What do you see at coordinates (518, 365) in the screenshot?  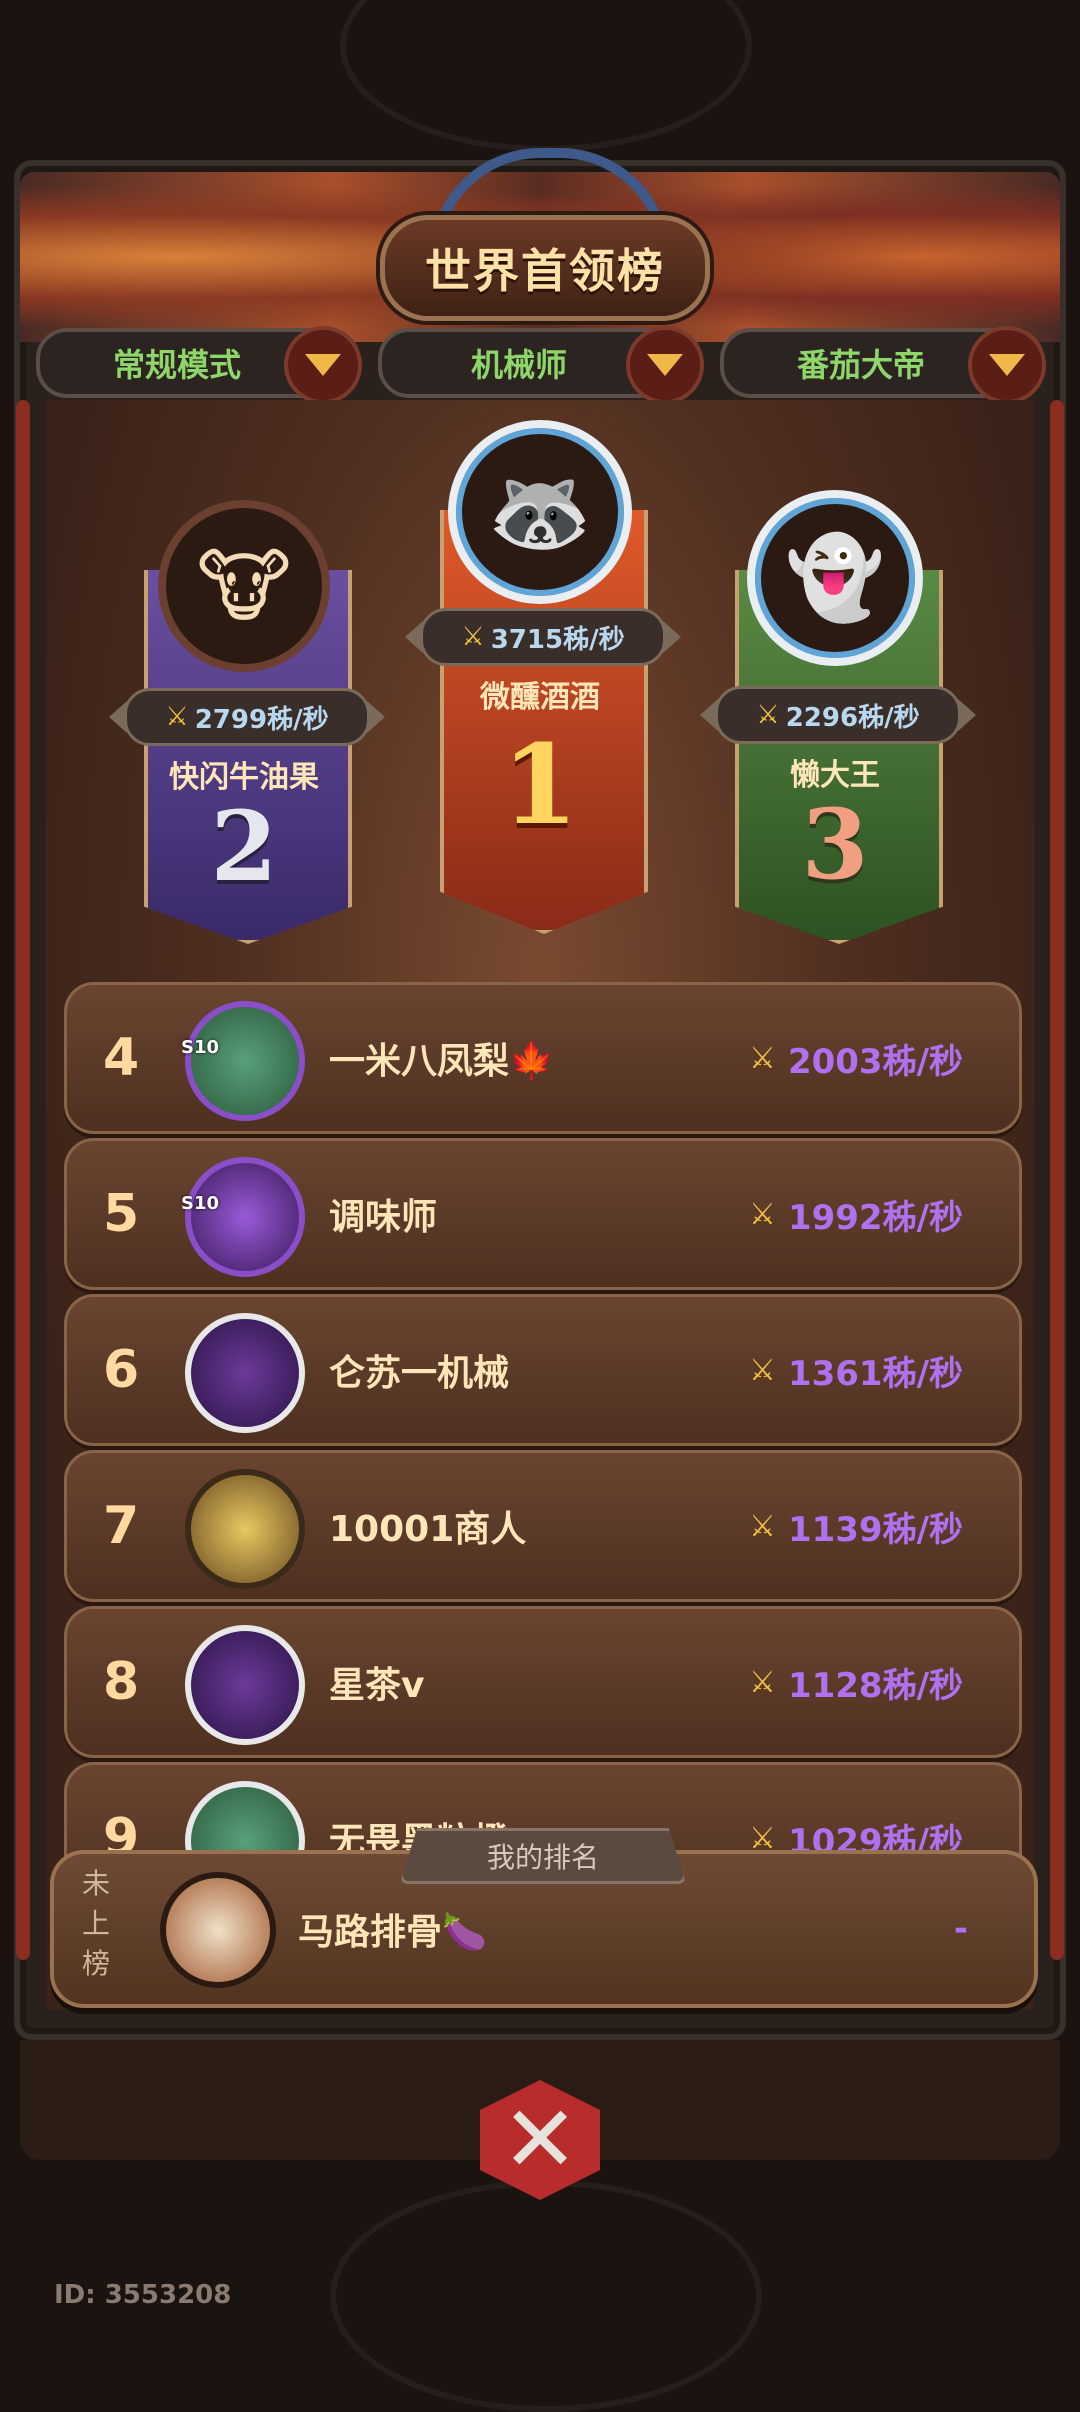 I see `class-filter-label: 机械师` at bounding box center [518, 365].